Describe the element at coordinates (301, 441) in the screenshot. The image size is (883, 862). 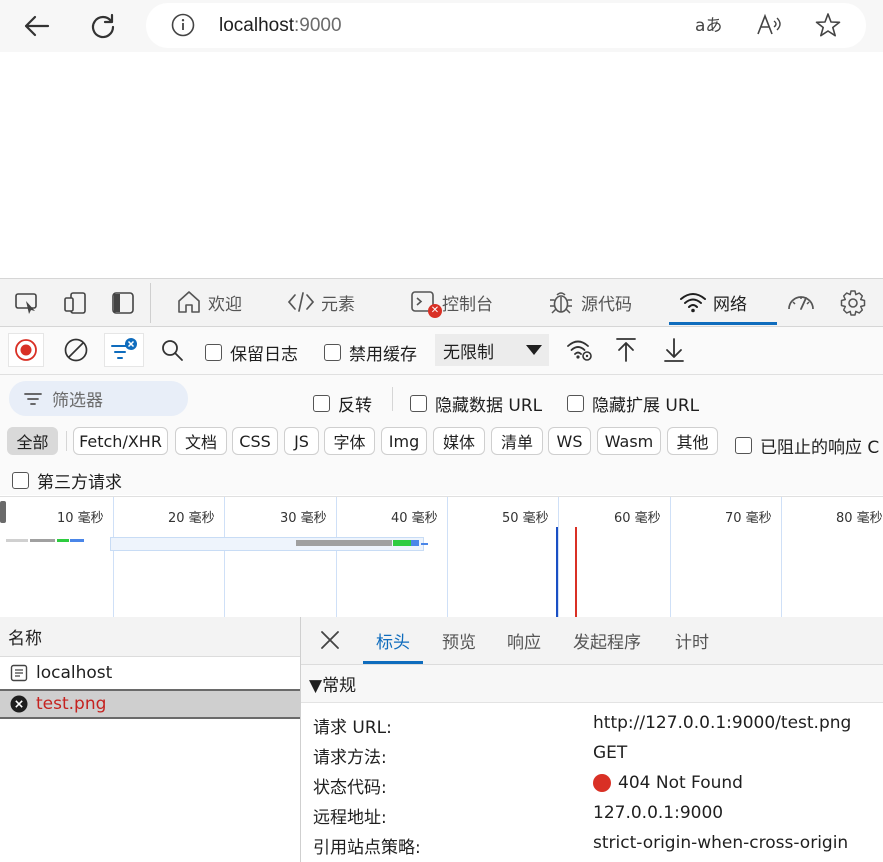
I see `type-filter-js: JS` at that location.